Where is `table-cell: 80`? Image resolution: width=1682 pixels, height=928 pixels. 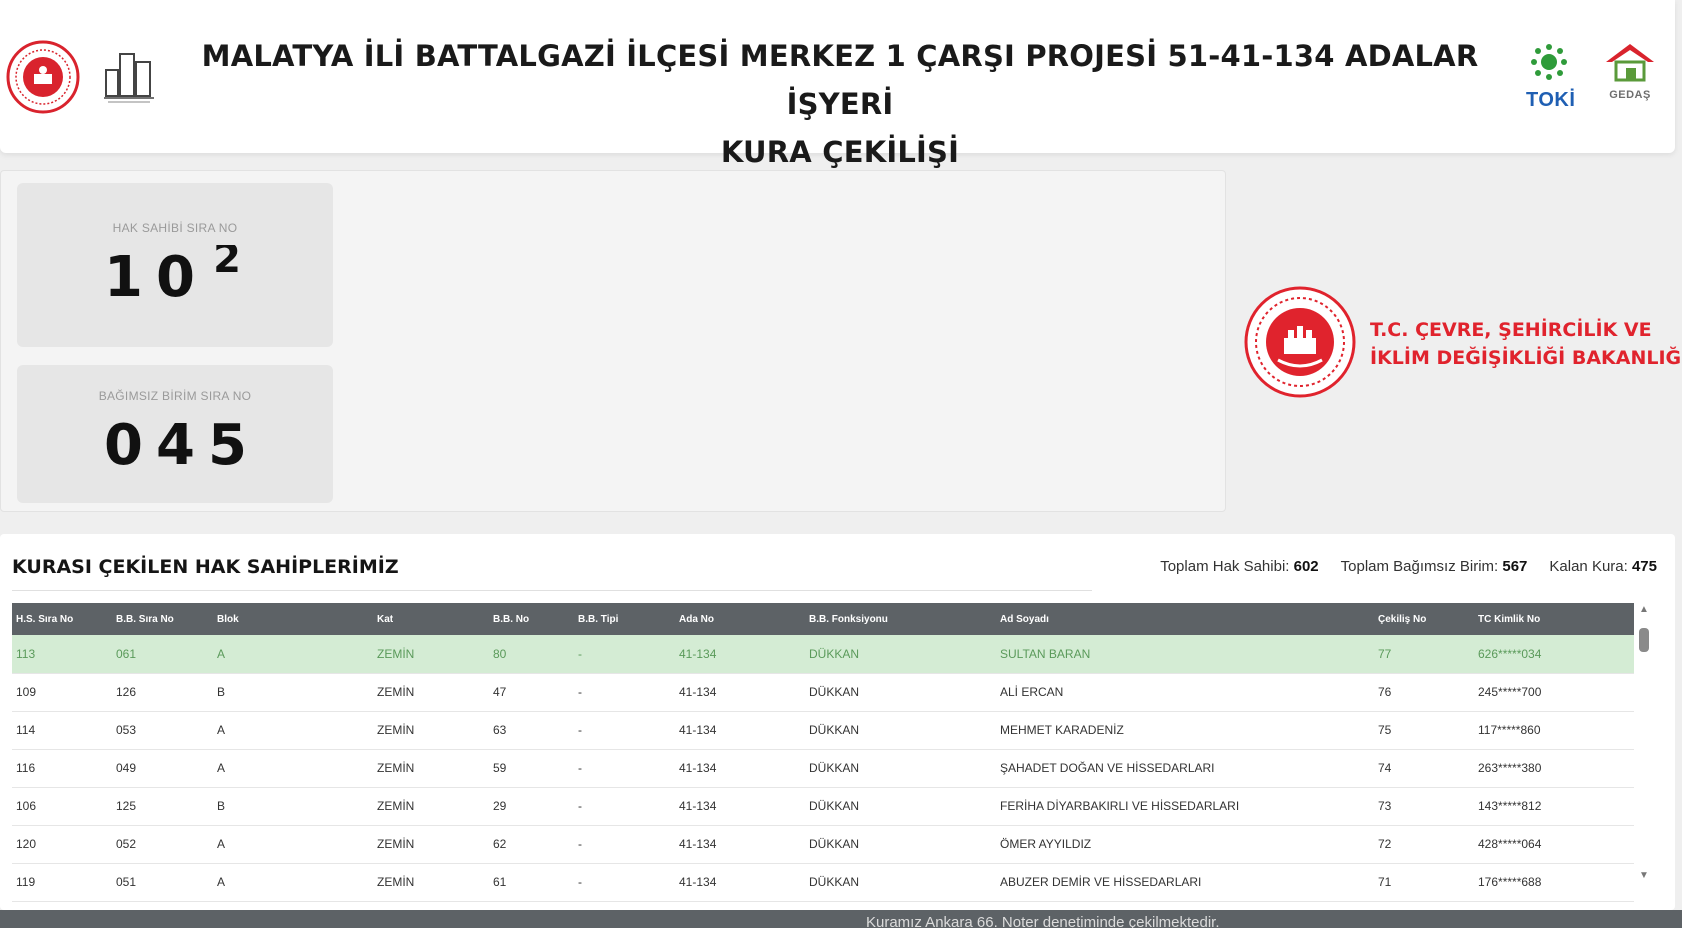
table-cell: 80 is located at coordinates (531, 654).